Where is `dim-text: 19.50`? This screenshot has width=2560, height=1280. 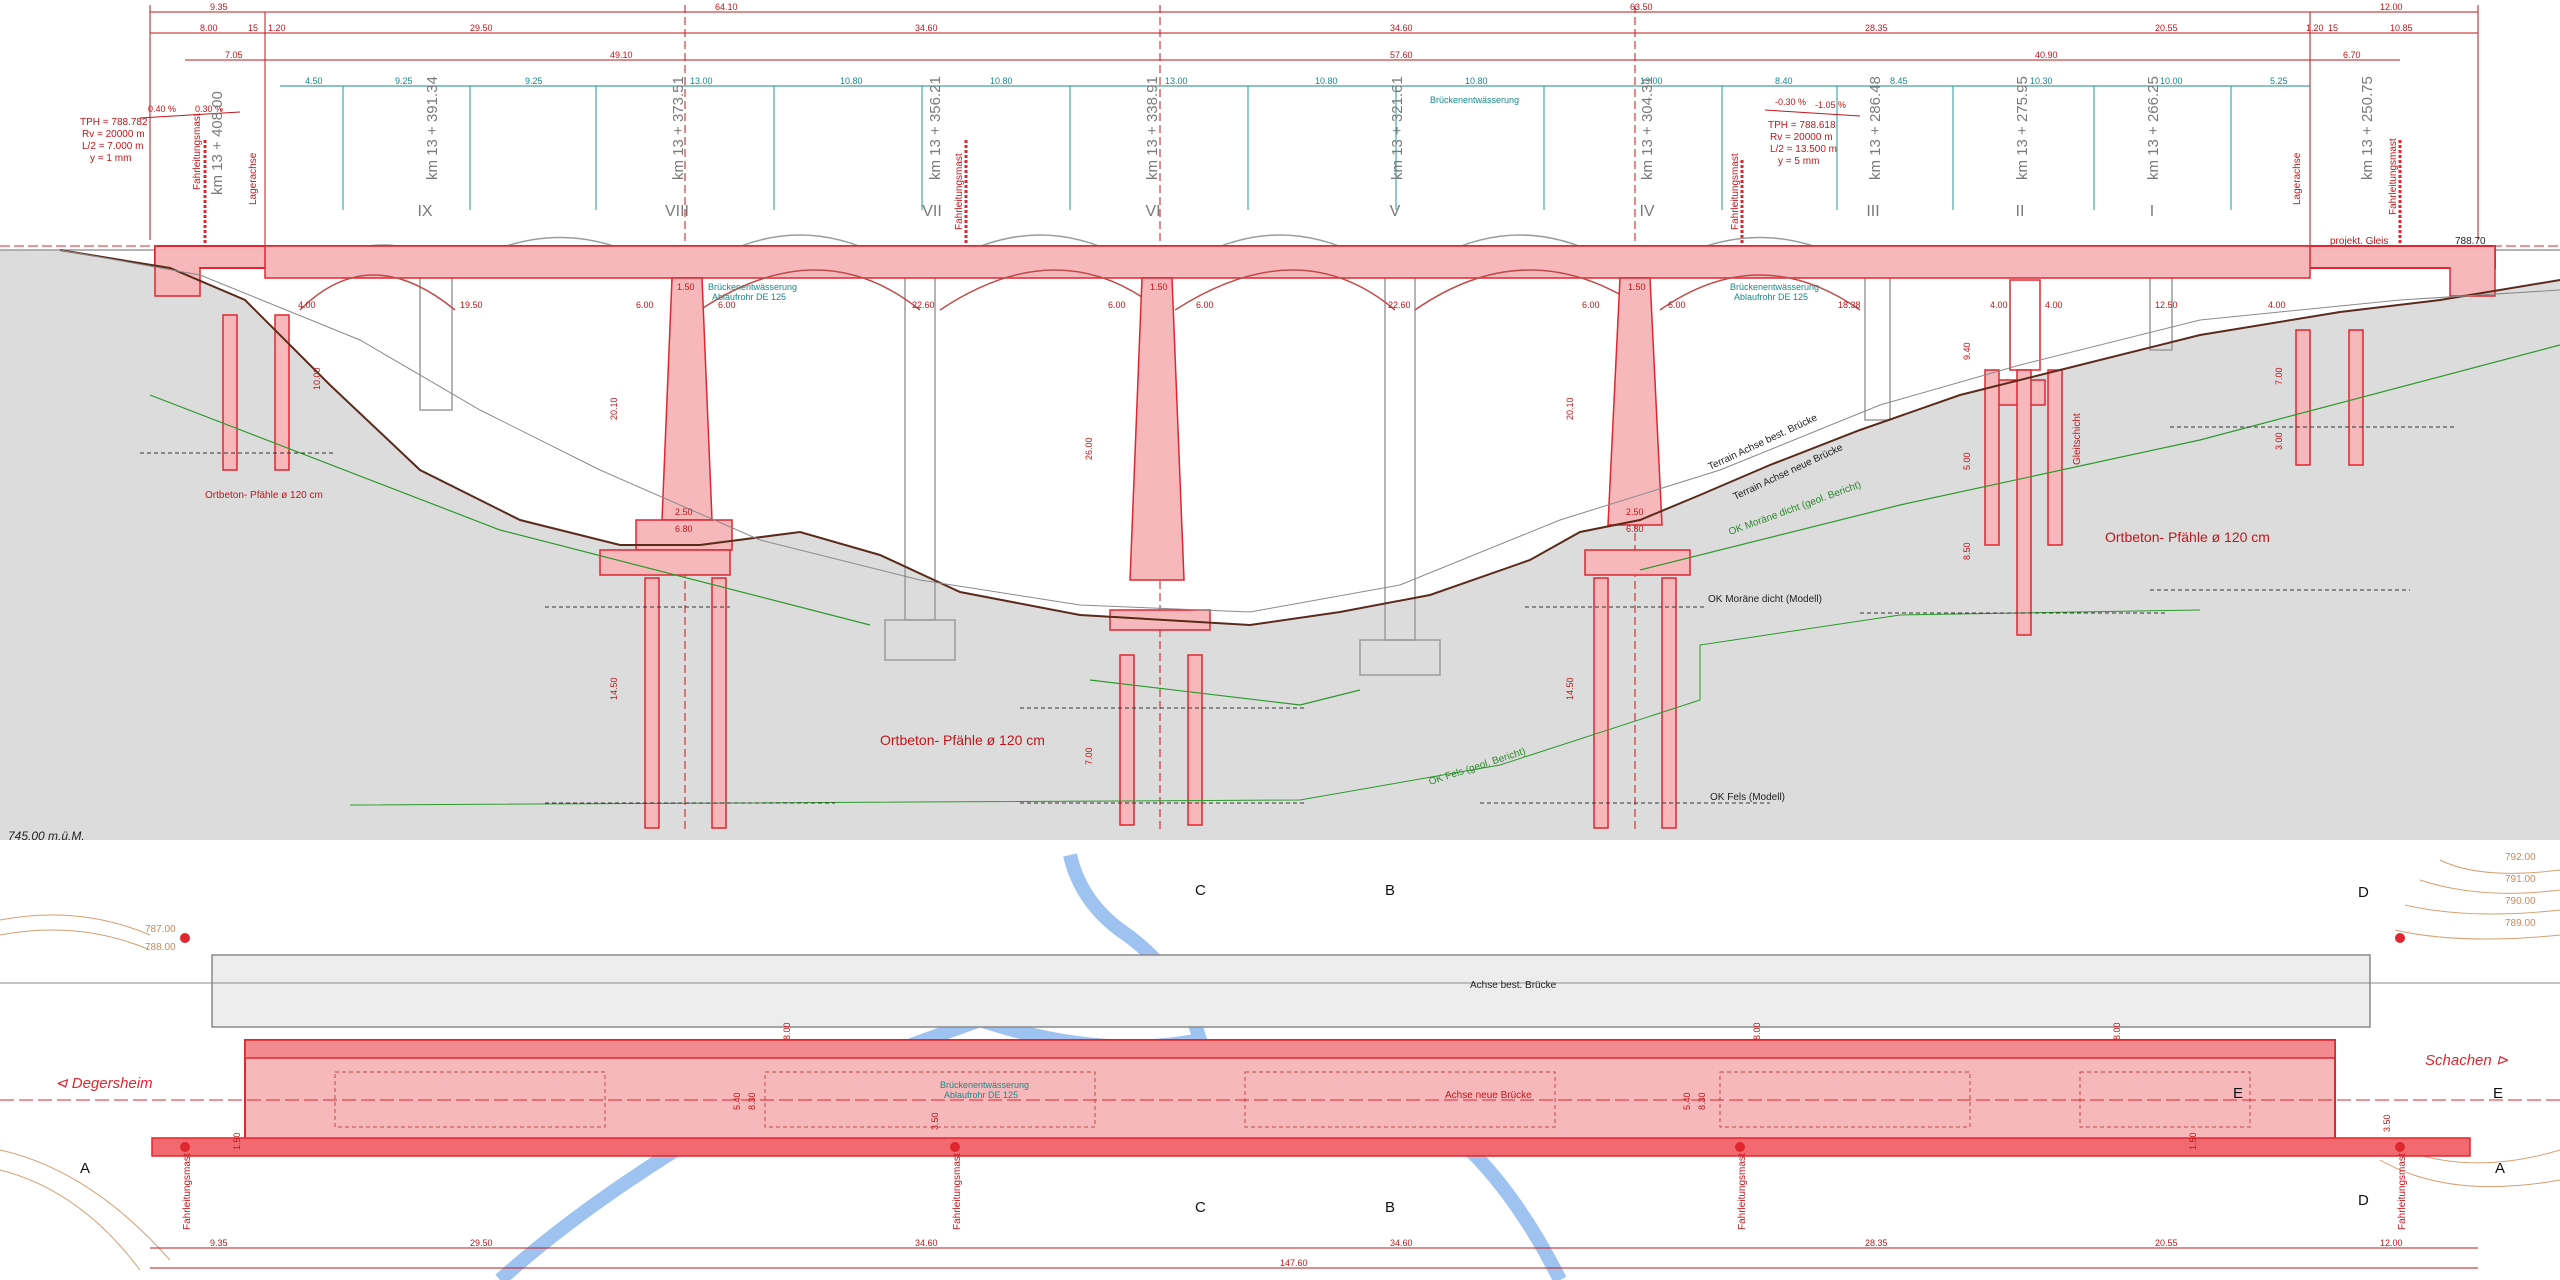 dim-text: 19.50 is located at coordinates (471, 305).